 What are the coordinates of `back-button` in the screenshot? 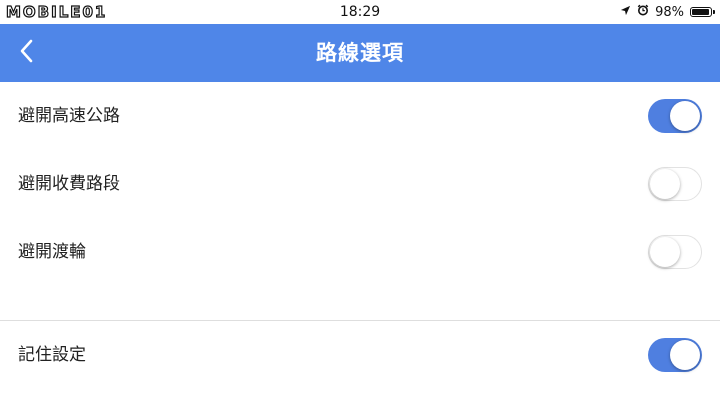 It's located at (27, 53).